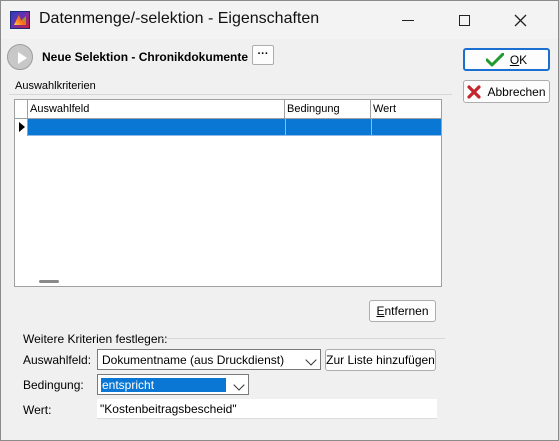 This screenshot has width=559, height=441. What do you see at coordinates (37, 410) in the screenshot?
I see `value-label: Wert:` at bounding box center [37, 410].